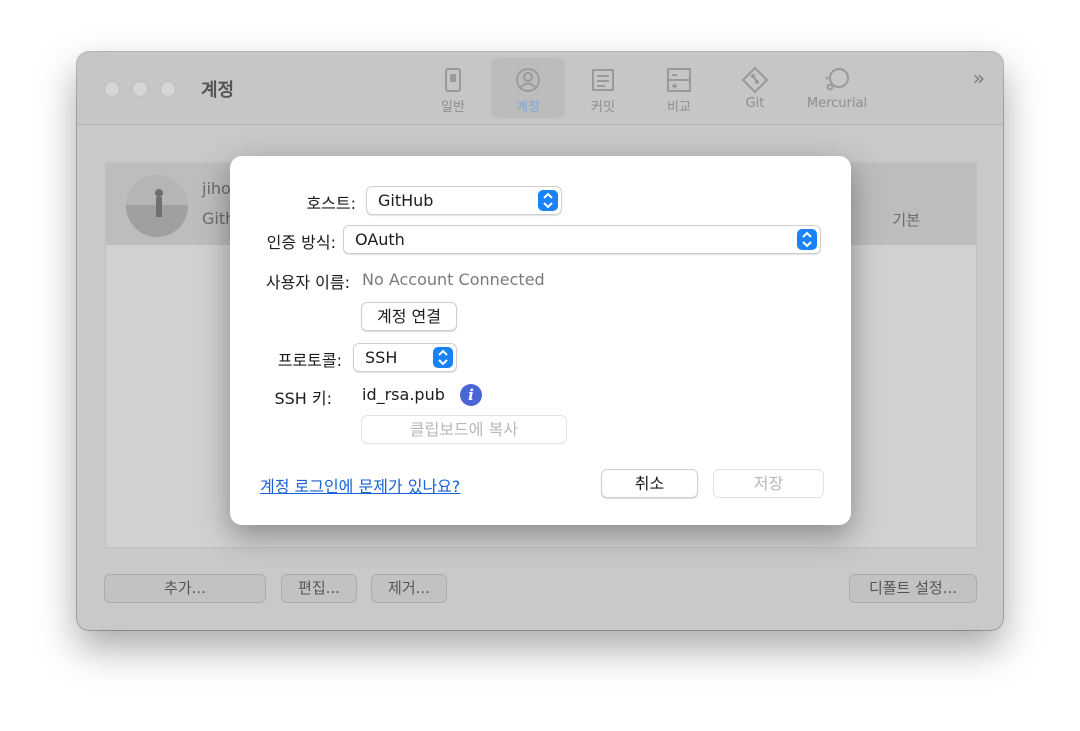 The height and width of the screenshot is (731, 1080). I want to click on protocol-stepper-icon, so click(443, 357).